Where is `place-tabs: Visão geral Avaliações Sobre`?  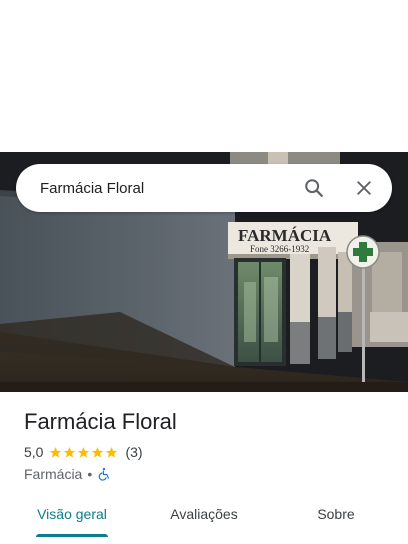
place-tabs: Visão geral Avaliações Sobre is located at coordinates (204, 516).